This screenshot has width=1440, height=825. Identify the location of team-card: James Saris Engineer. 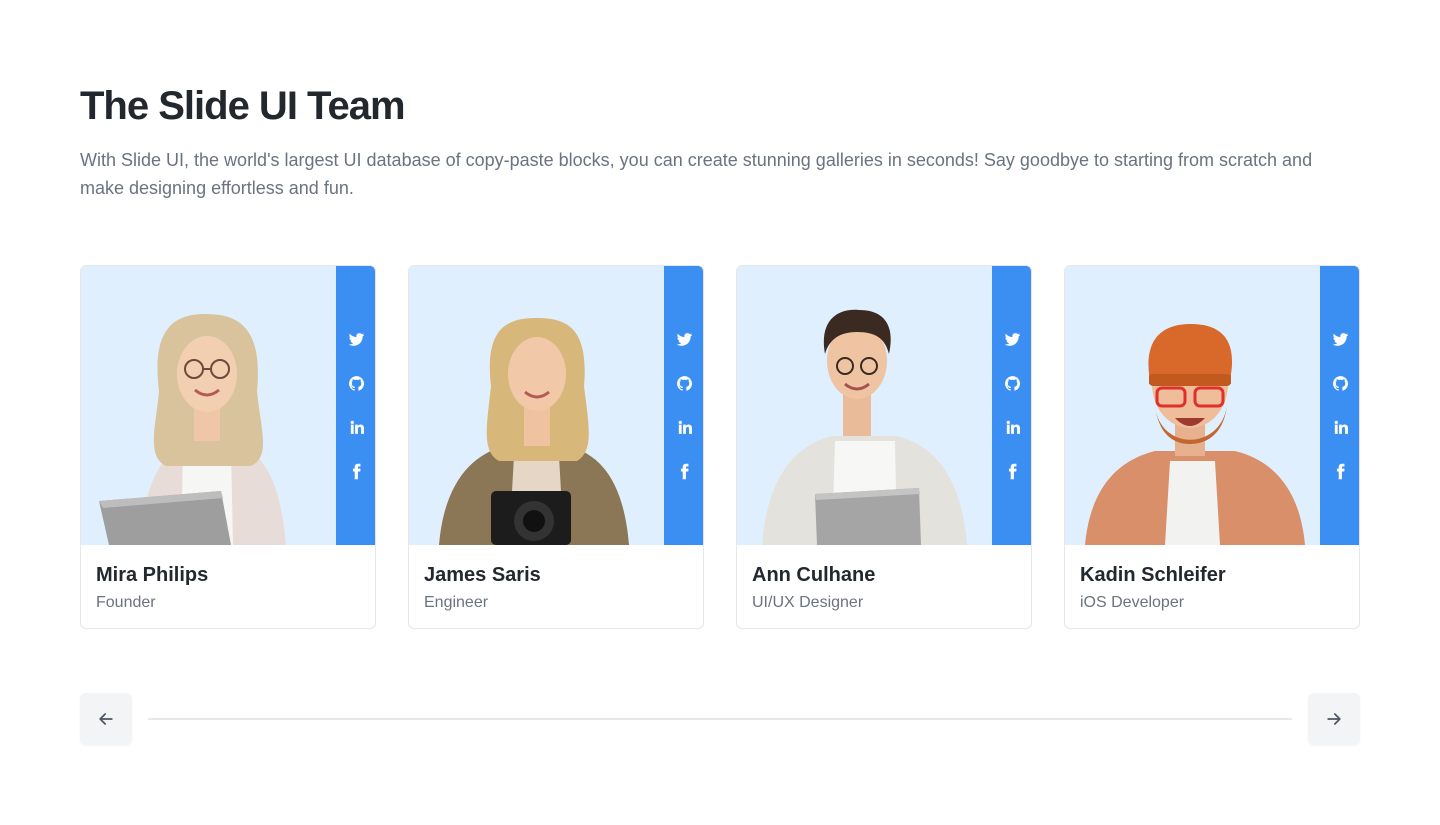
(556, 447).